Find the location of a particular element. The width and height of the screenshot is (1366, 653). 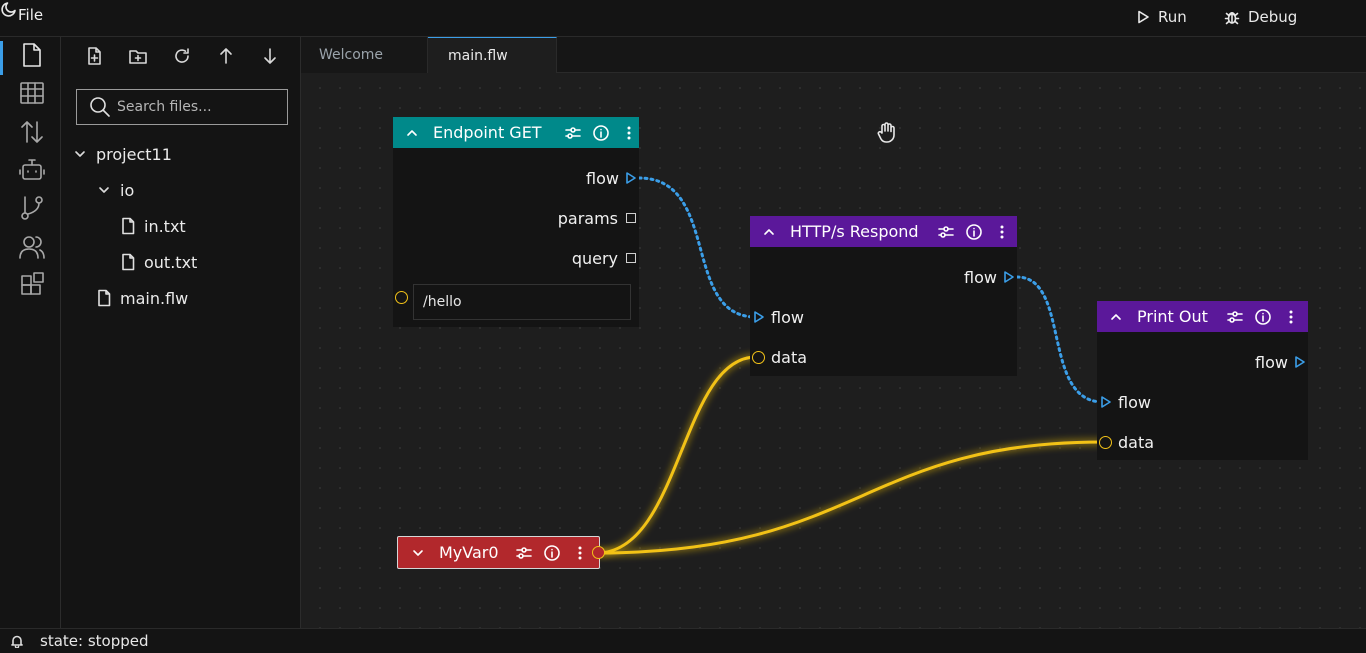

params-port: params is located at coordinates (597, 218).